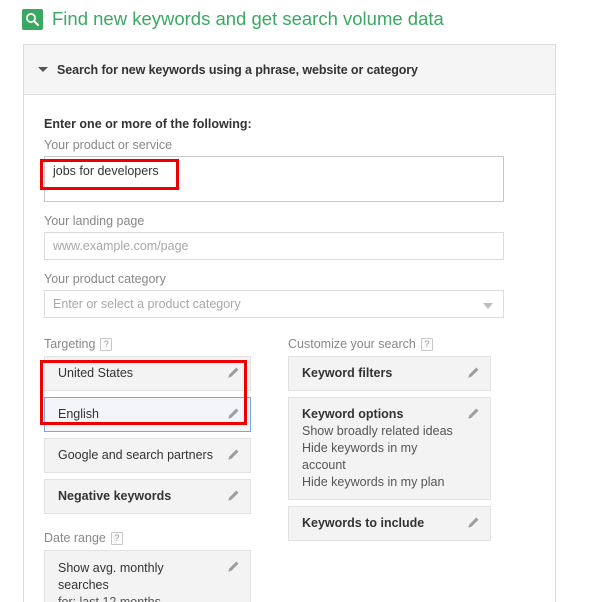 The width and height of the screenshot is (608, 602). I want to click on product-category-placeholder: Enter or select a product category, so click(147, 304).